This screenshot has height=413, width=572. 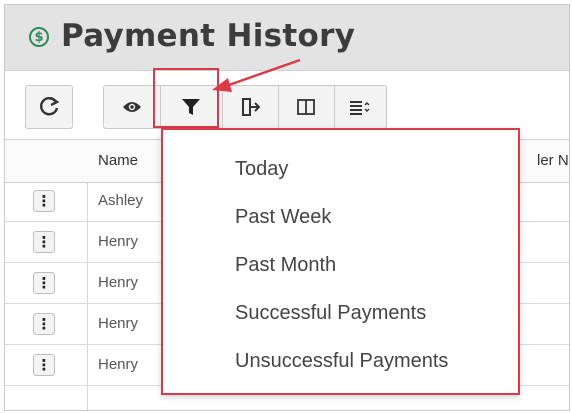 I want to click on columns-button, so click(x=306, y=107).